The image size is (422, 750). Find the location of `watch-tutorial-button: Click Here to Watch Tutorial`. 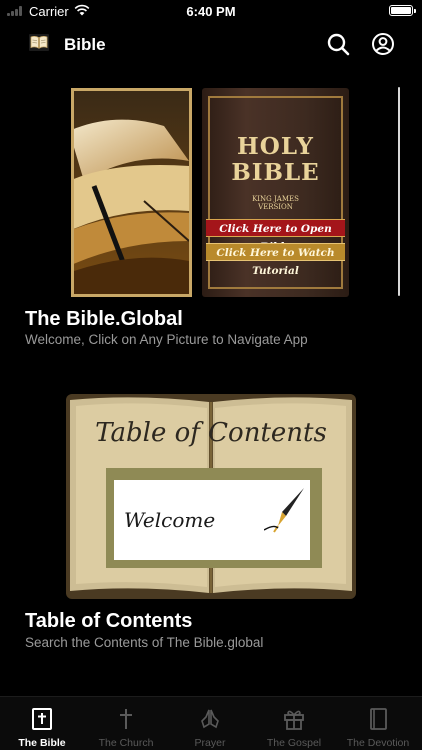

watch-tutorial-button: Click Here to Watch Tutorial is located at coordinates (275, 260).